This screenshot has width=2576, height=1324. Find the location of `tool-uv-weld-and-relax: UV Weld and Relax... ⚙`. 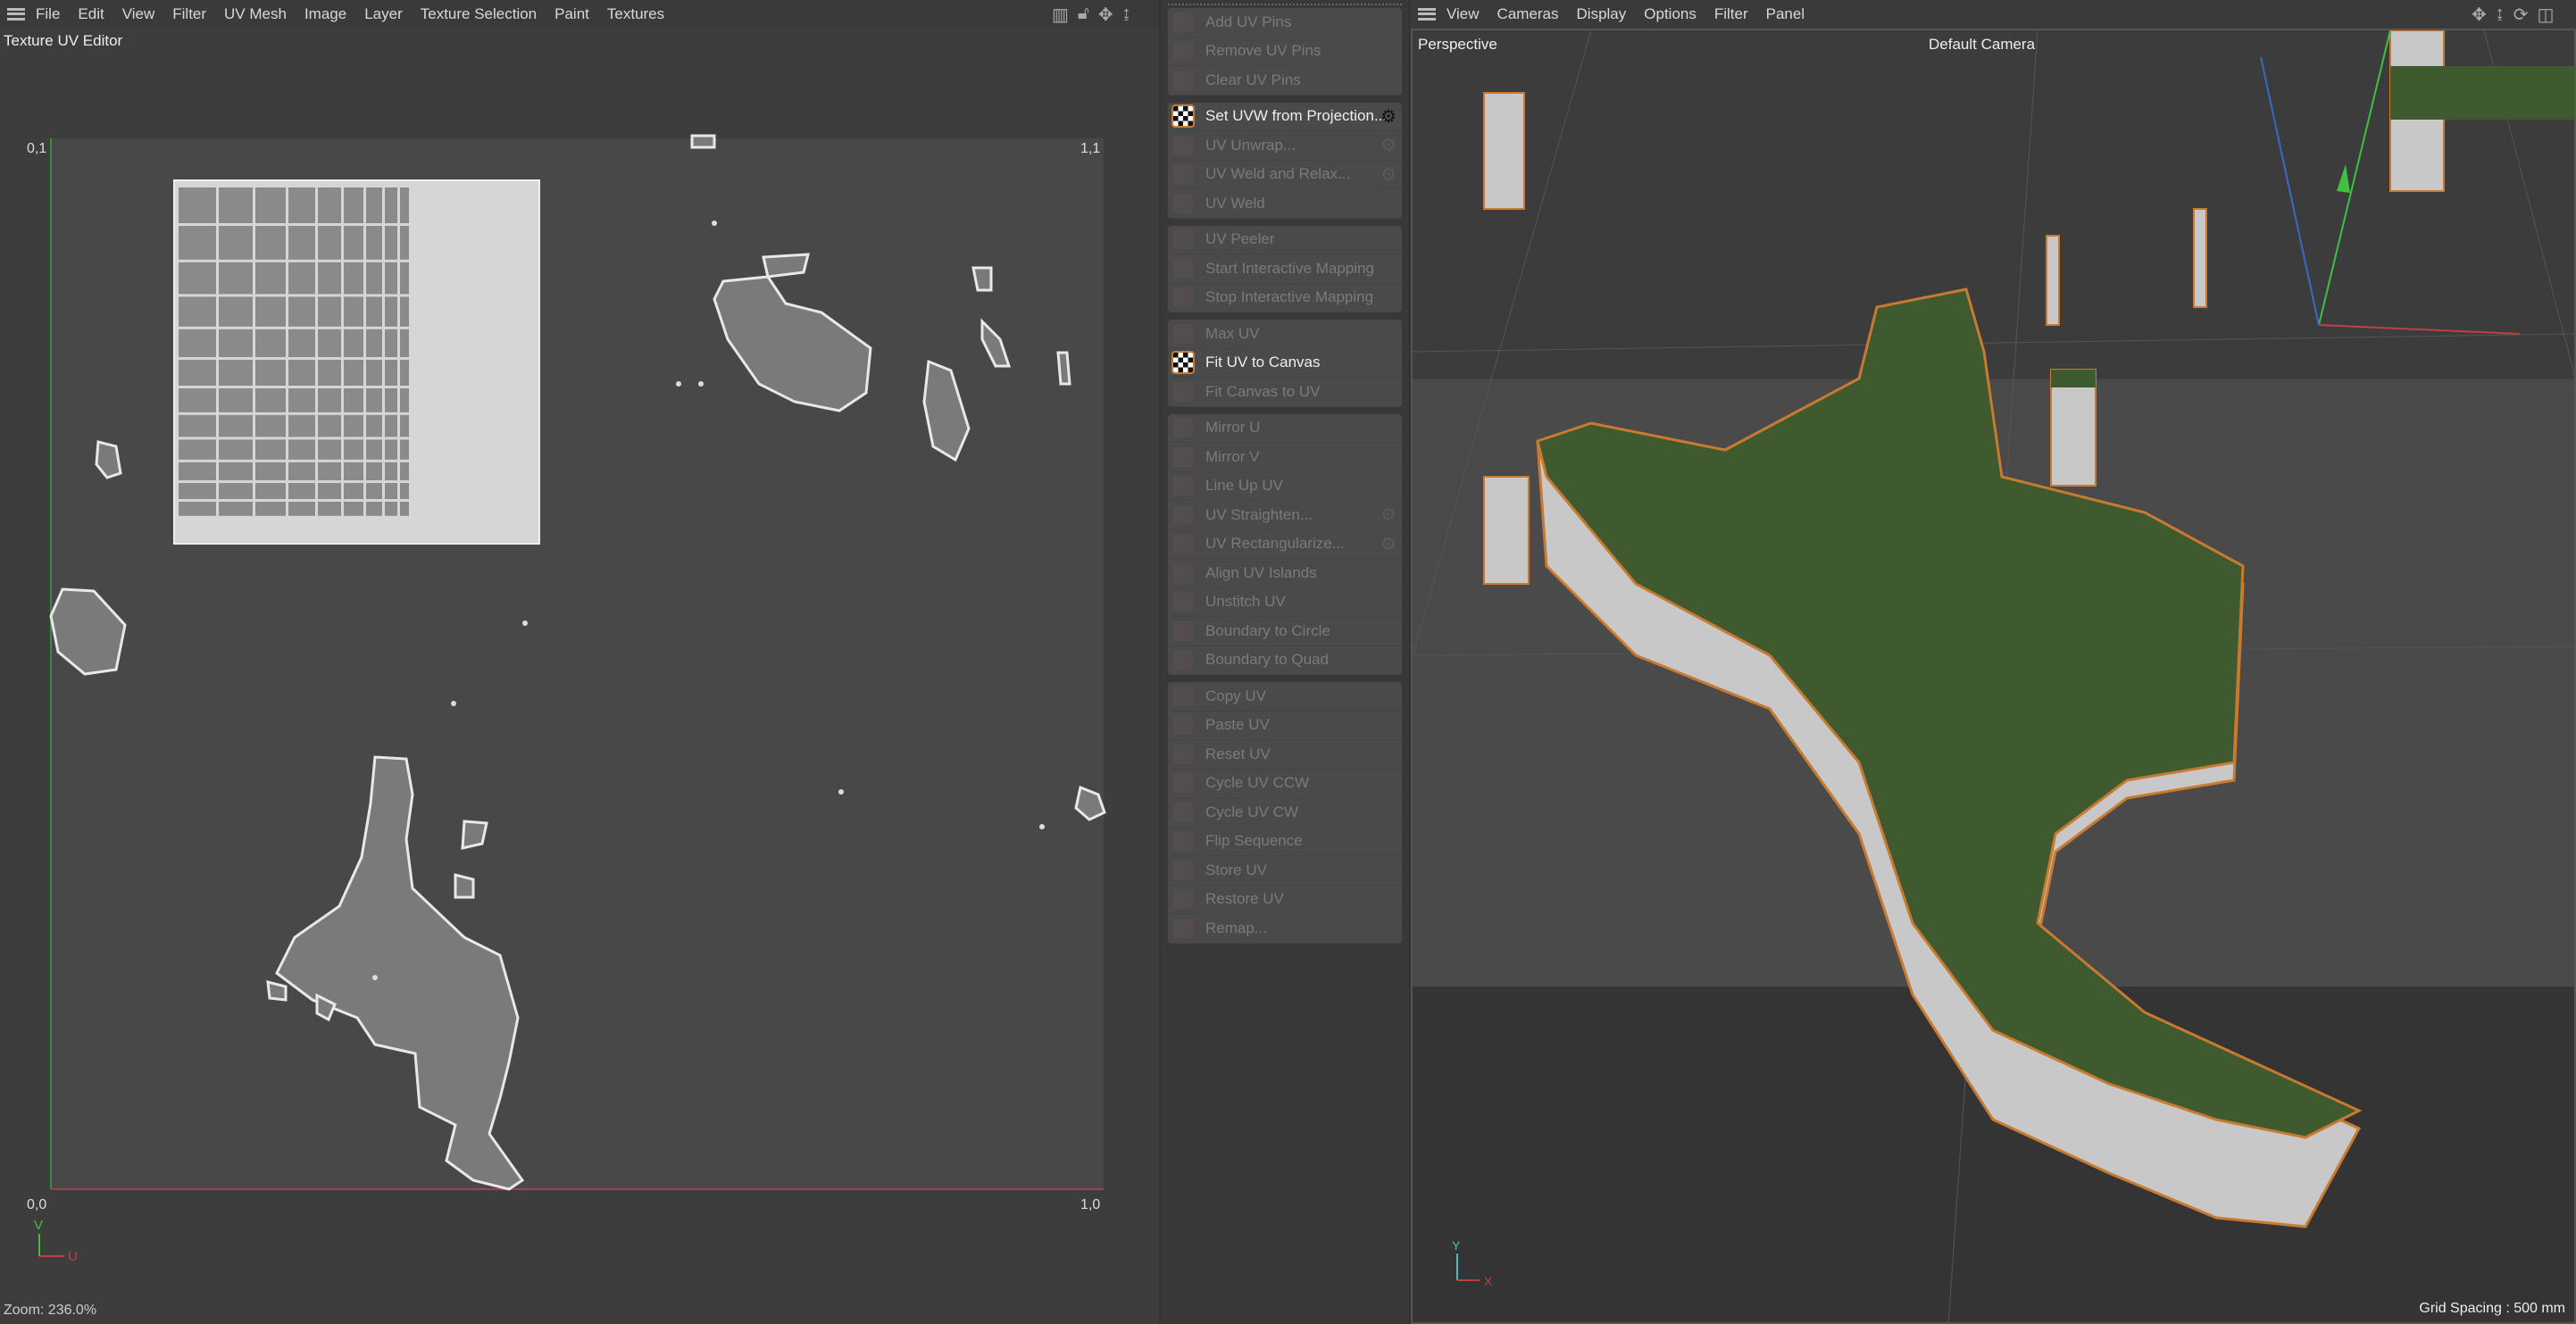

tool-uv-weld-and-relax: UV Weld and Relax... ⚙ is located at coordinates (1285, 175).